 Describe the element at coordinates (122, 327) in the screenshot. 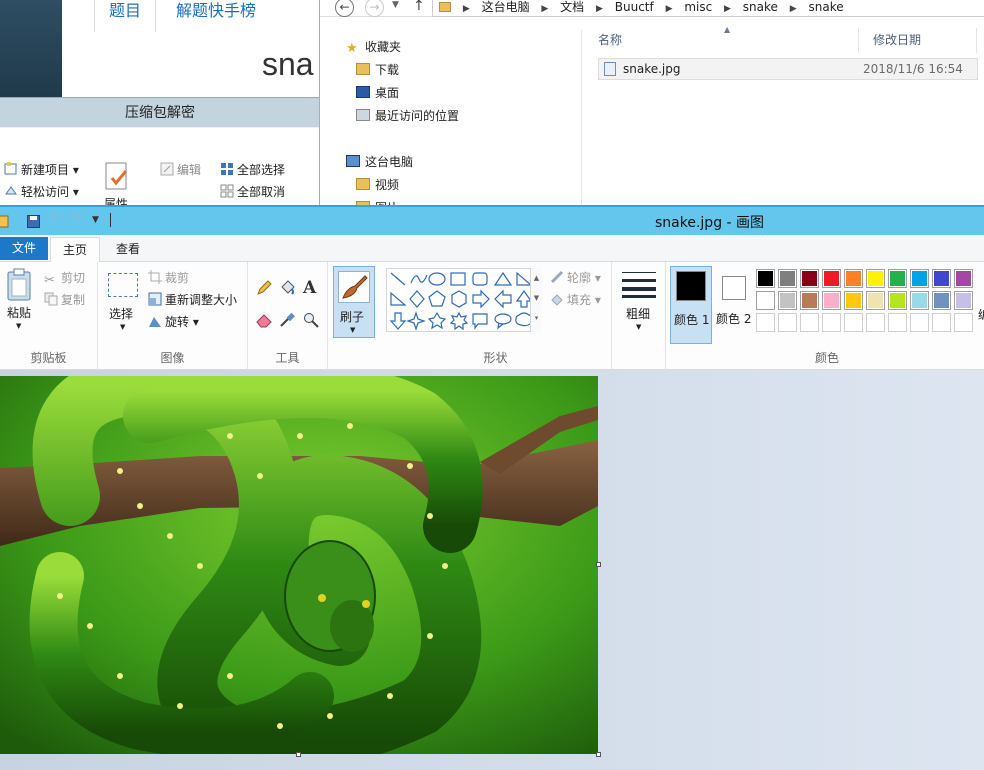

I see `select-dropdown-icon: ▼` at that location.